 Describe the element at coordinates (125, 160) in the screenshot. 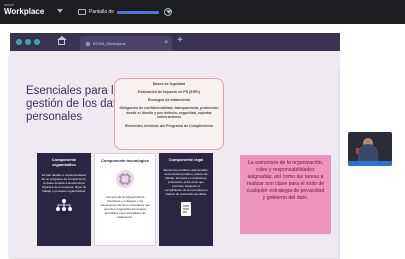

I see `component-tec-title: Componente tecnológico` at that location.